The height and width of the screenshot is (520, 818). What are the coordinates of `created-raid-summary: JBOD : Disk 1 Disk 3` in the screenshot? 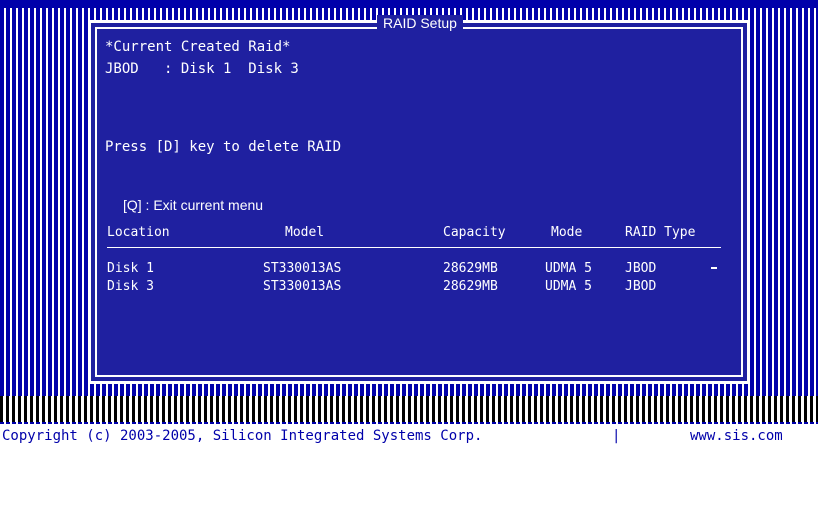 It's located at (202, 69).